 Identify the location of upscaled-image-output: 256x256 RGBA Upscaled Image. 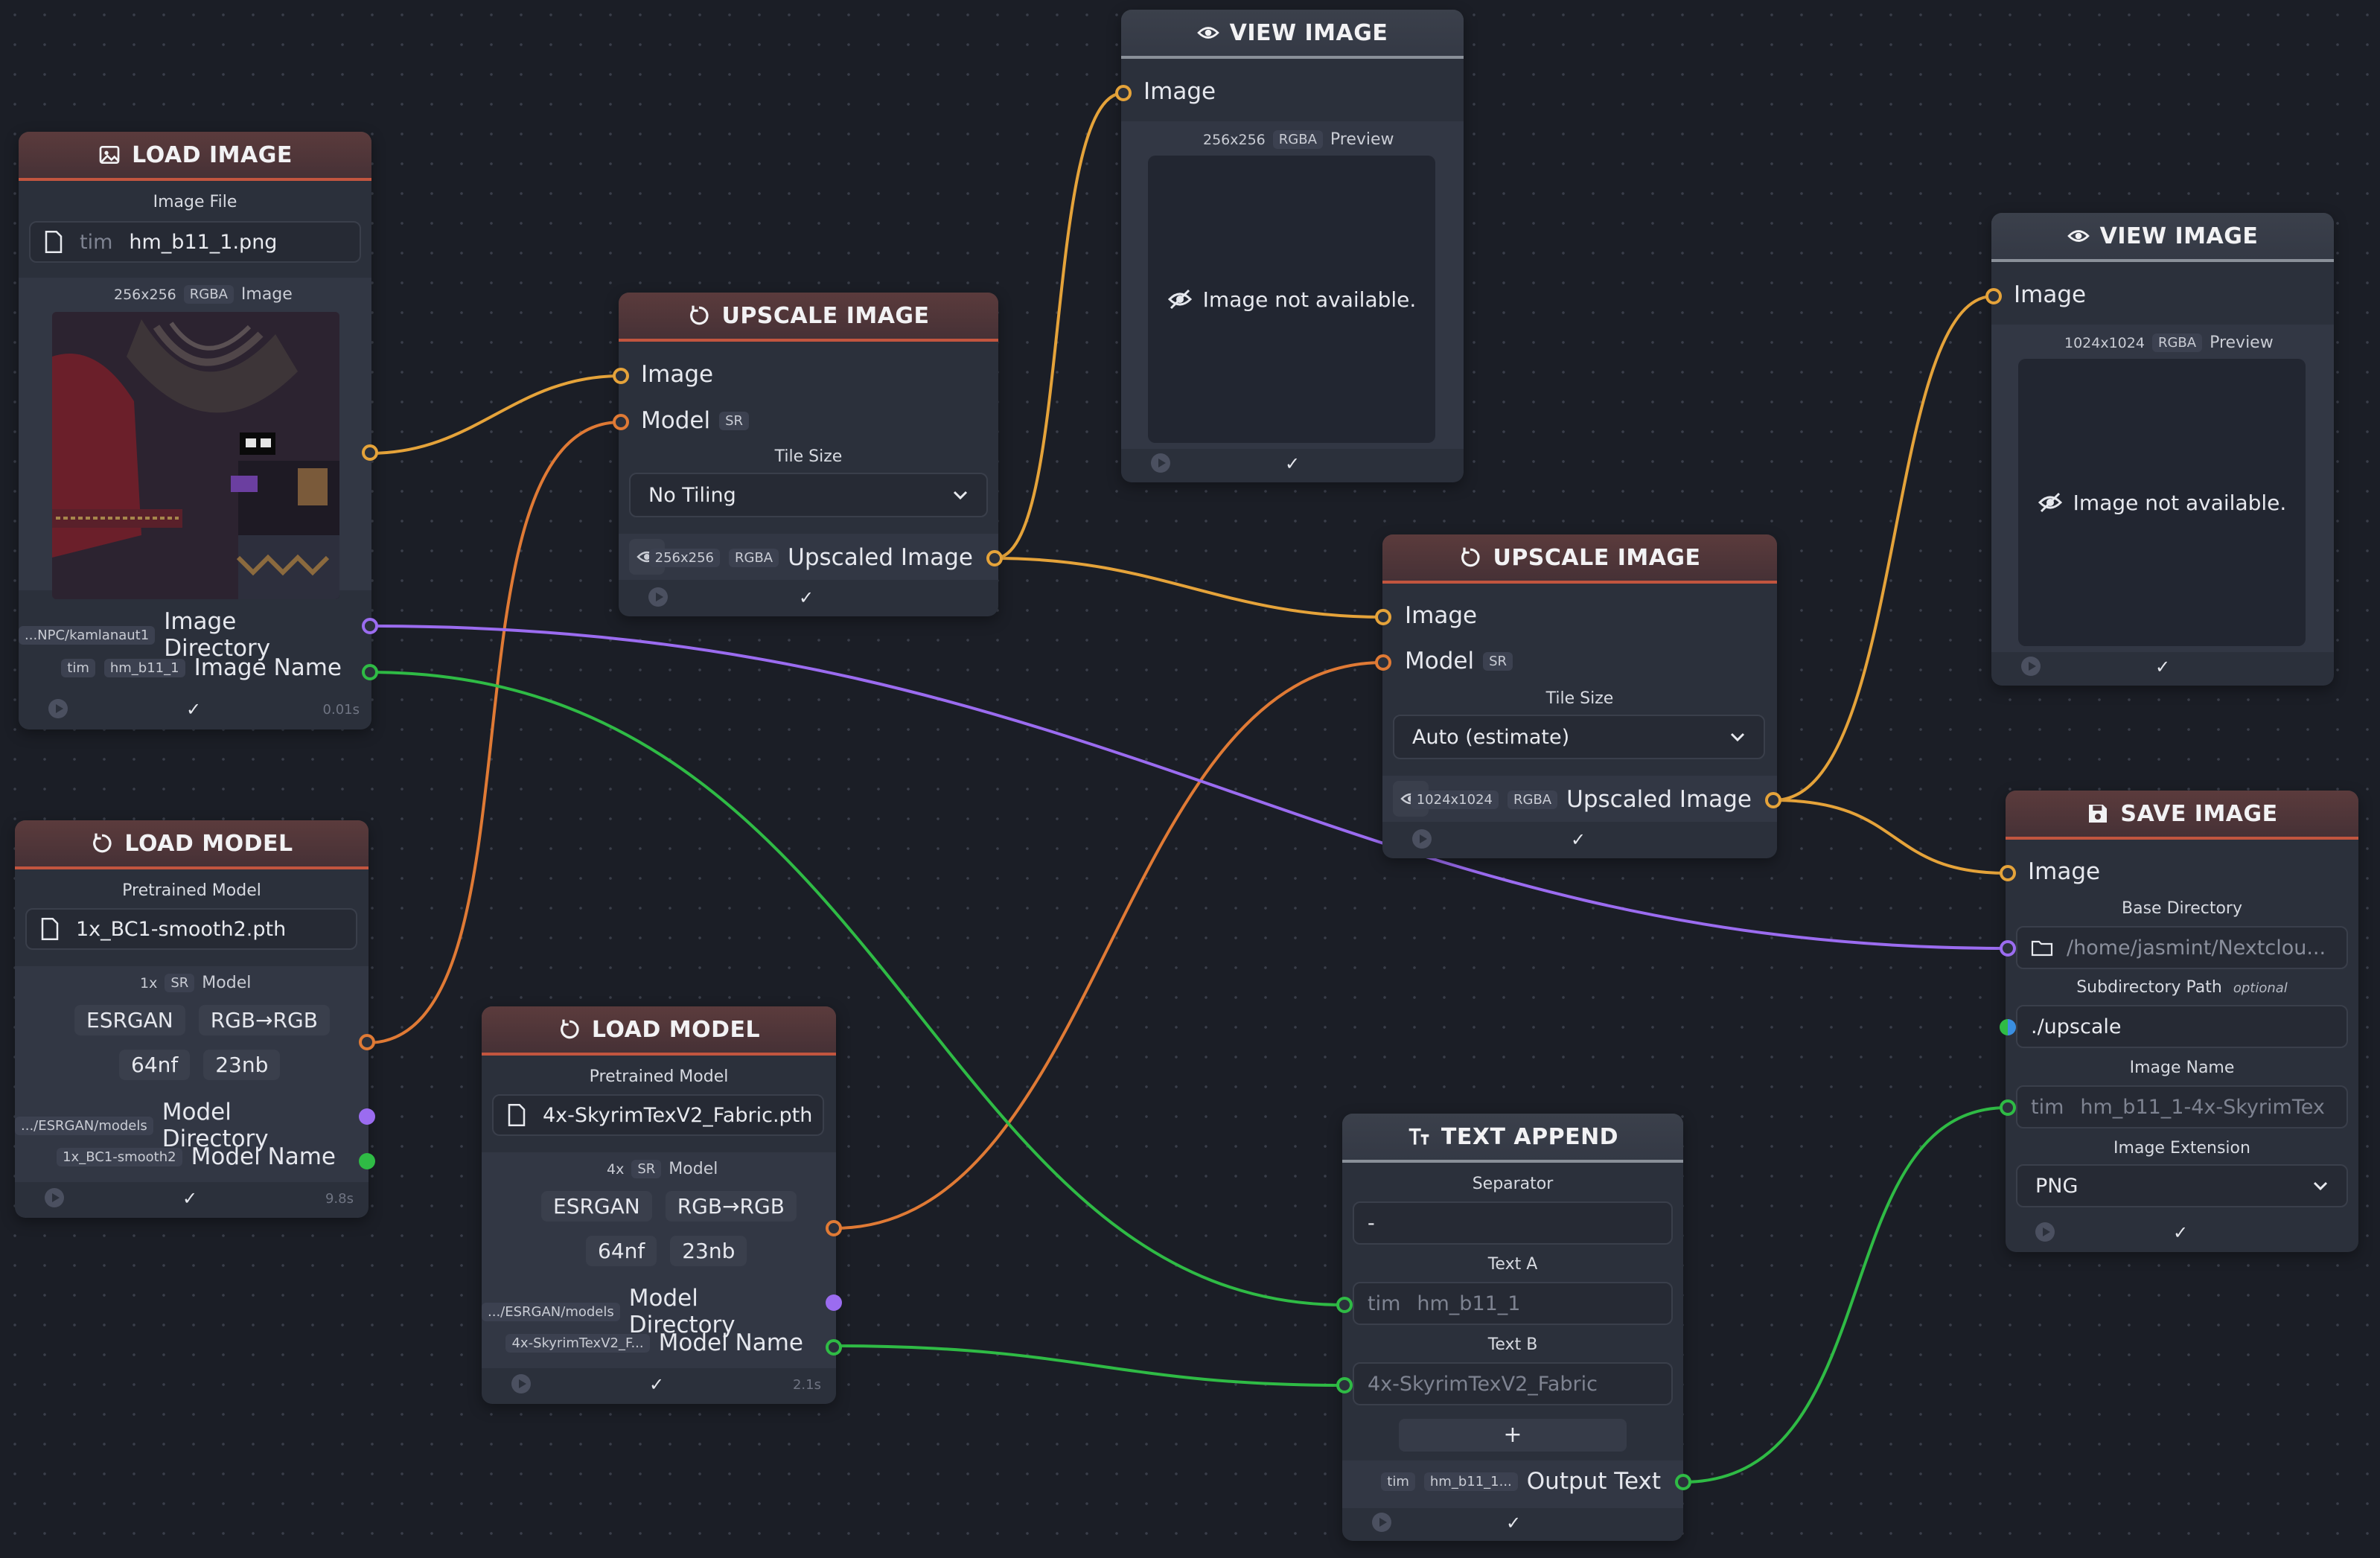
(810, 557).